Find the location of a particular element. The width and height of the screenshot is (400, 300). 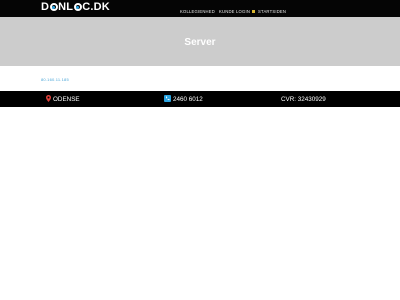

nav-item-label: STARTSIDEN is located at coordinates (272, 11).